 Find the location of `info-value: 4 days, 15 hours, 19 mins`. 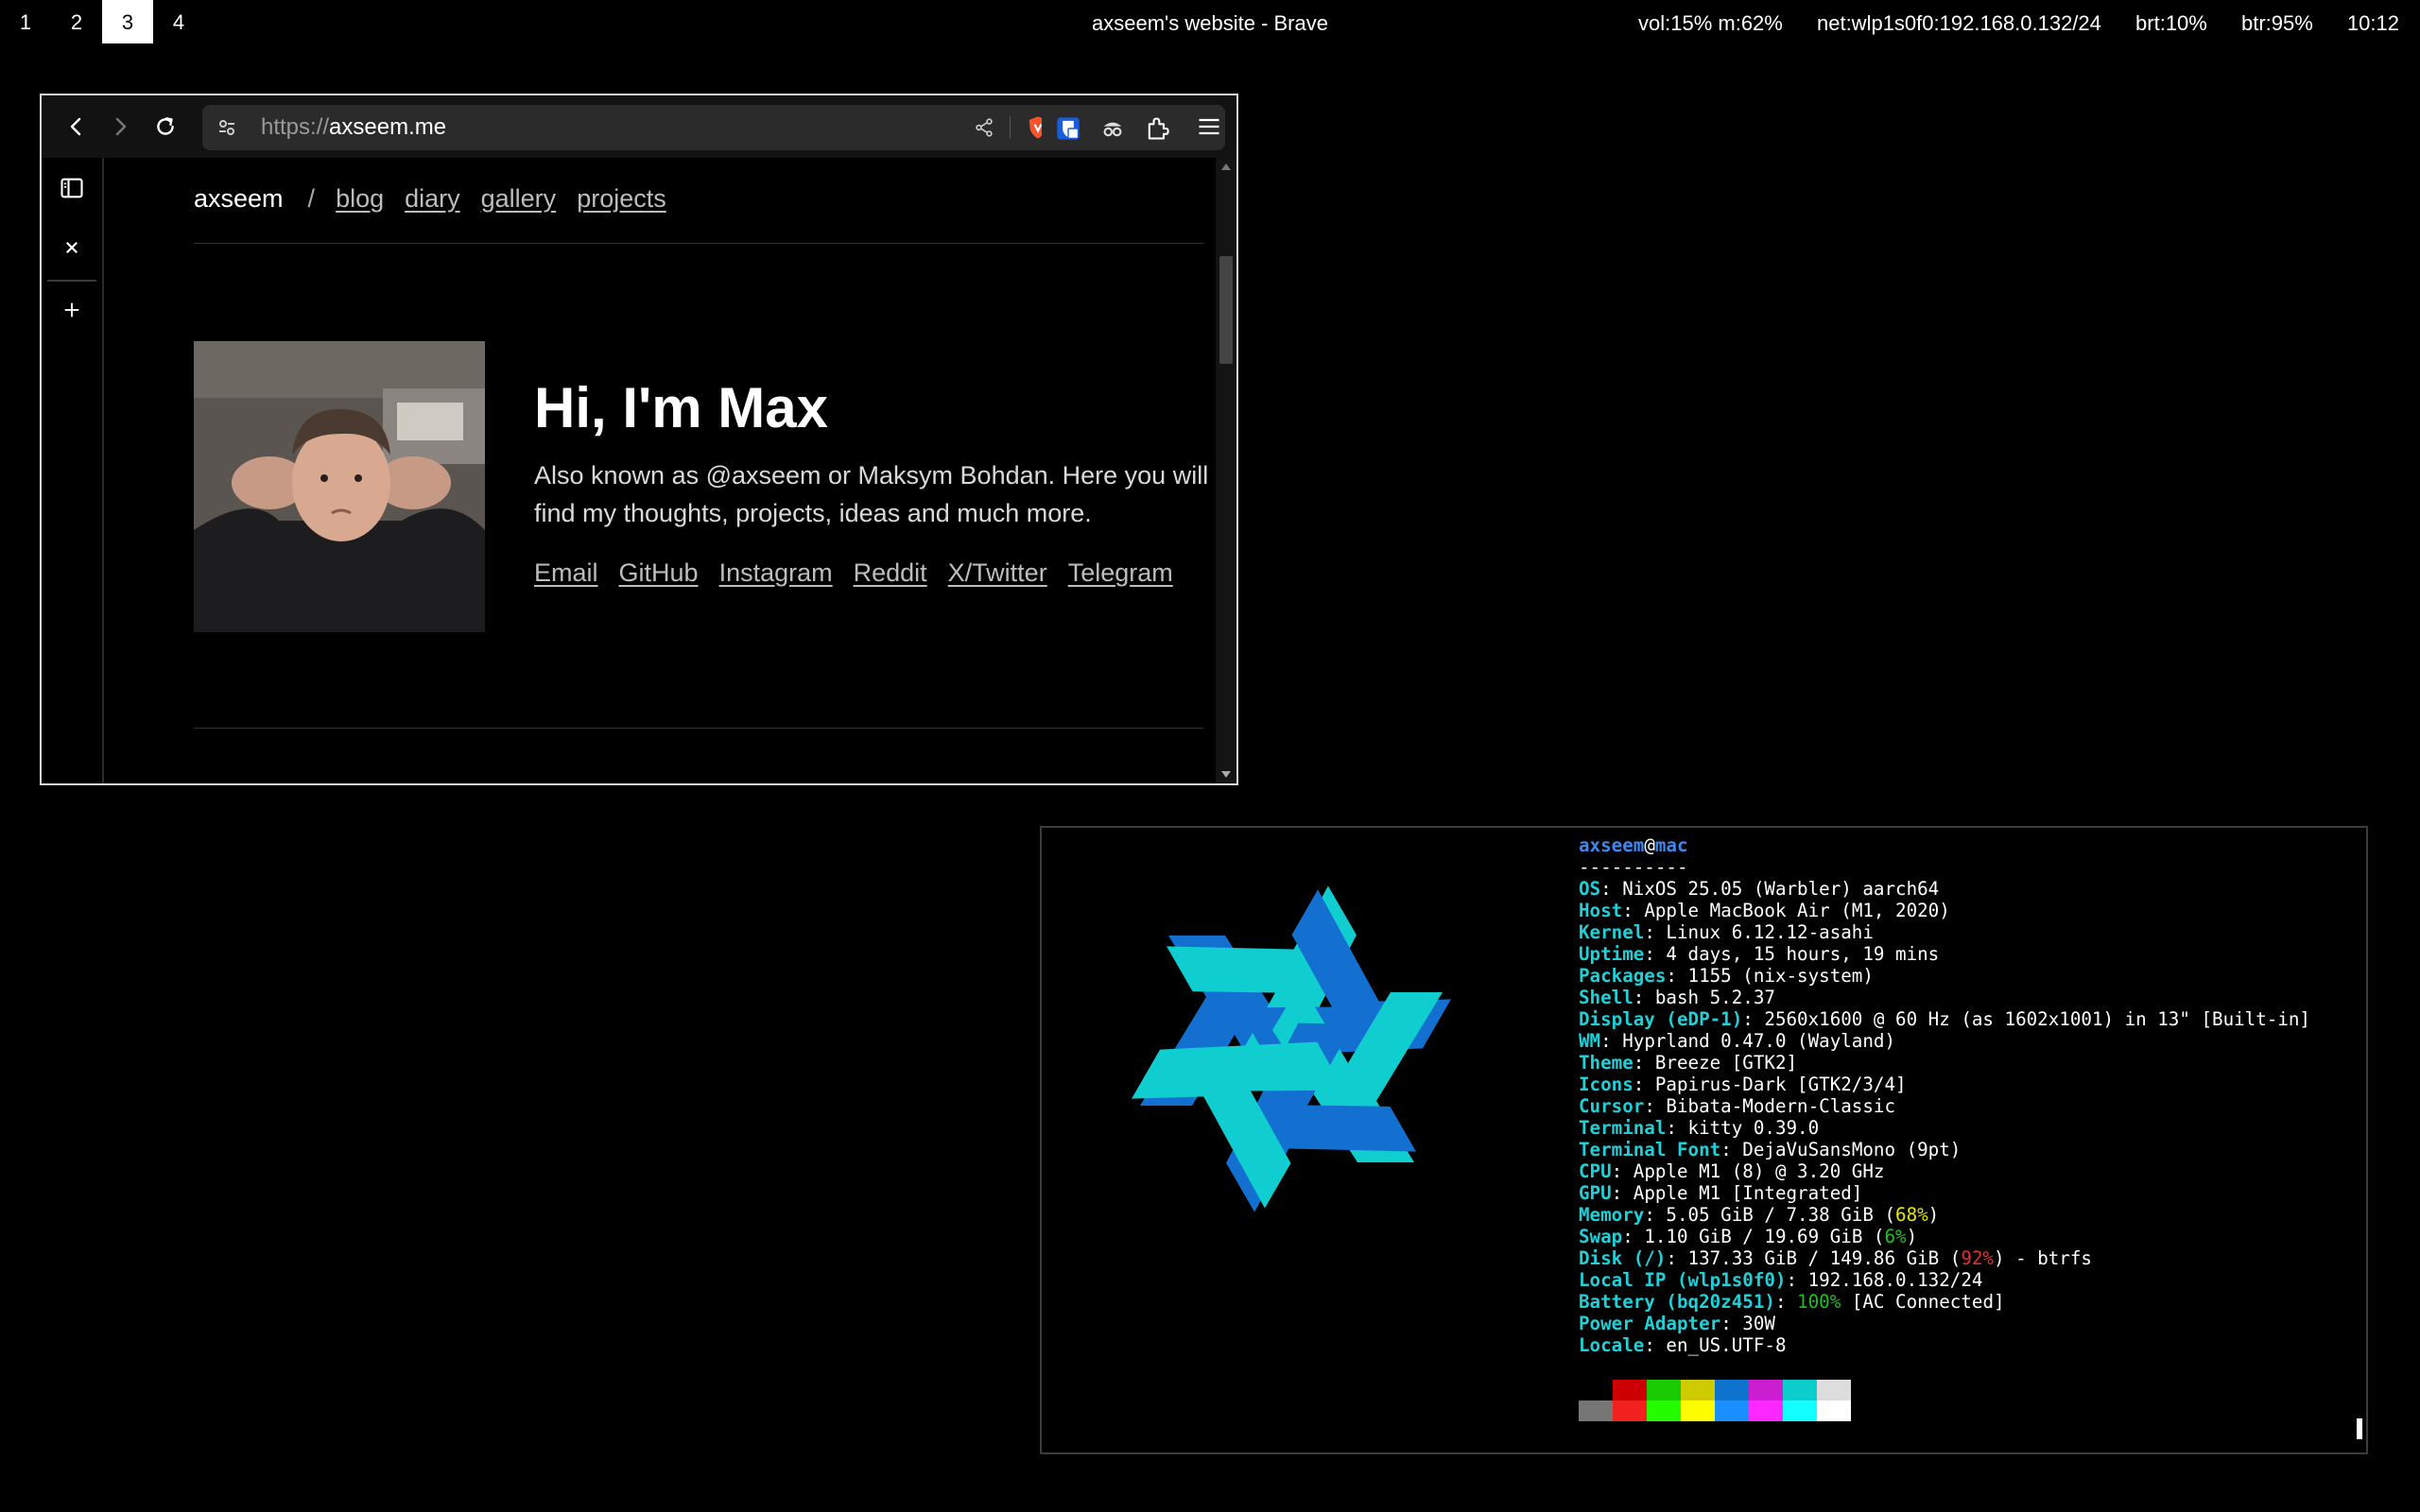

info-value: 4 days, 15 hours, 19 mins is located at coordinates (1803, 954).